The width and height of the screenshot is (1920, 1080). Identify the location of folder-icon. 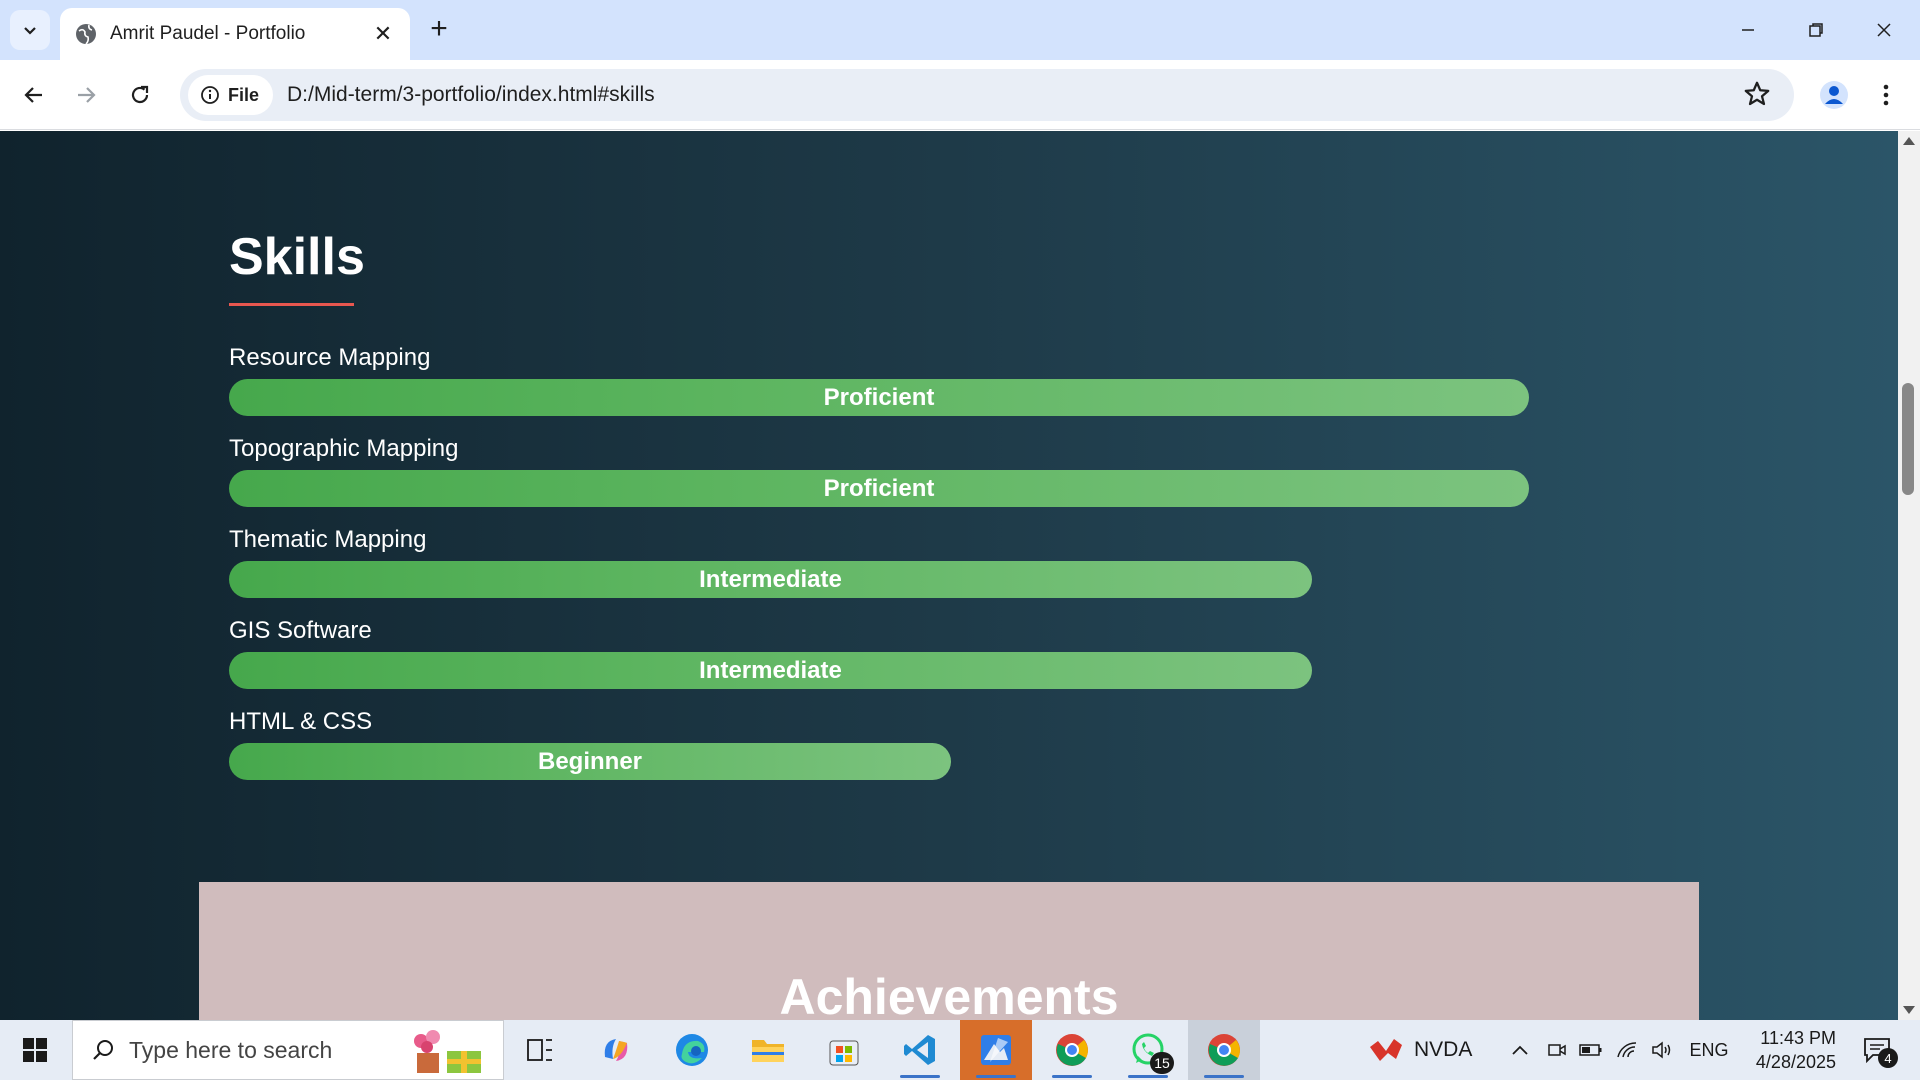
(768, 1051).